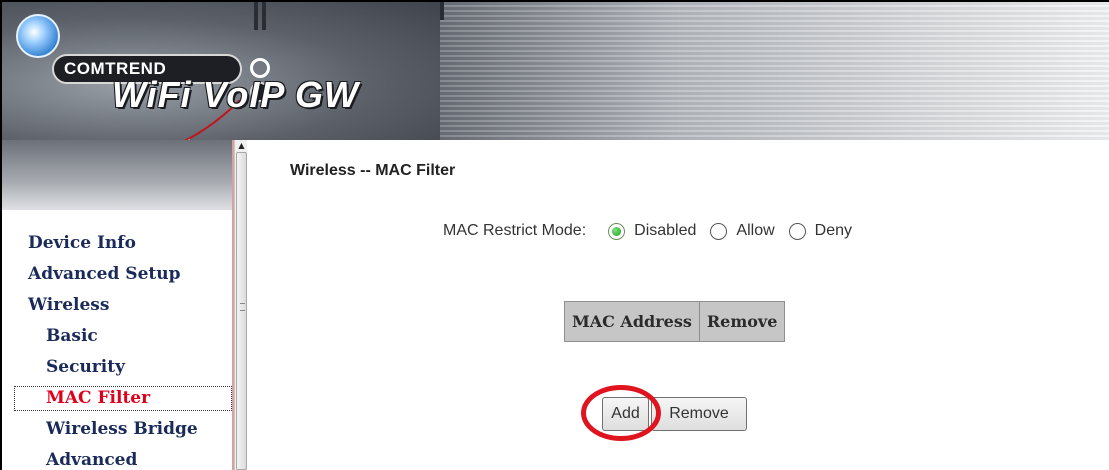 This screenshot has width=1109, height=470. I want to click on scroll-up-icon: ▲, so click(241, 146).